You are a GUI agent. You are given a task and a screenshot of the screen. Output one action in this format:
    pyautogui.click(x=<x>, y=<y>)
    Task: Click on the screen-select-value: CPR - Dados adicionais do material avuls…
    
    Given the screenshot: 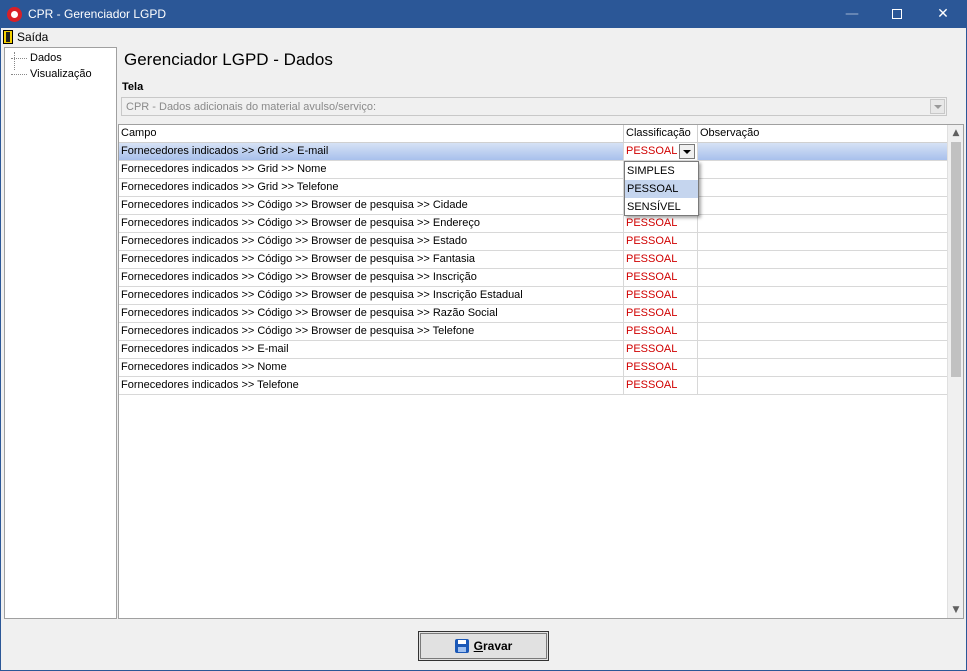 What is the action you would take?
    pyautogui.click(x=251, y=107)
    